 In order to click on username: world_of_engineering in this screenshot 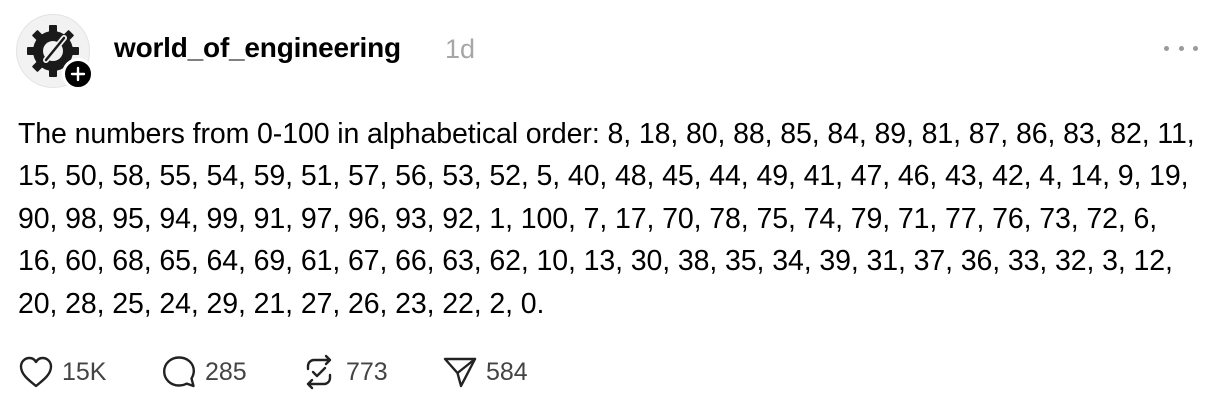, I will do `click(257, 48)`.